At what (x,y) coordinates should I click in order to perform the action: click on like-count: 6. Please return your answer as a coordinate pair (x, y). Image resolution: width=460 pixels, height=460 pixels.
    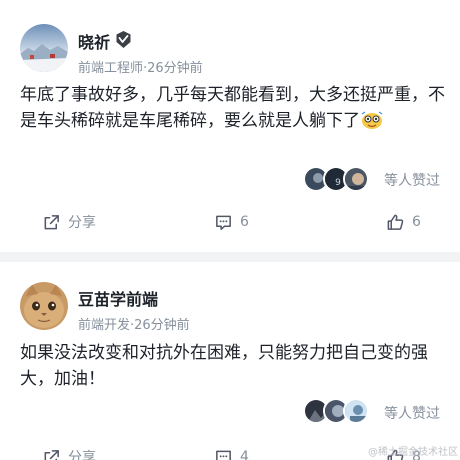
    Looking at the image, I should click on (416, 222).